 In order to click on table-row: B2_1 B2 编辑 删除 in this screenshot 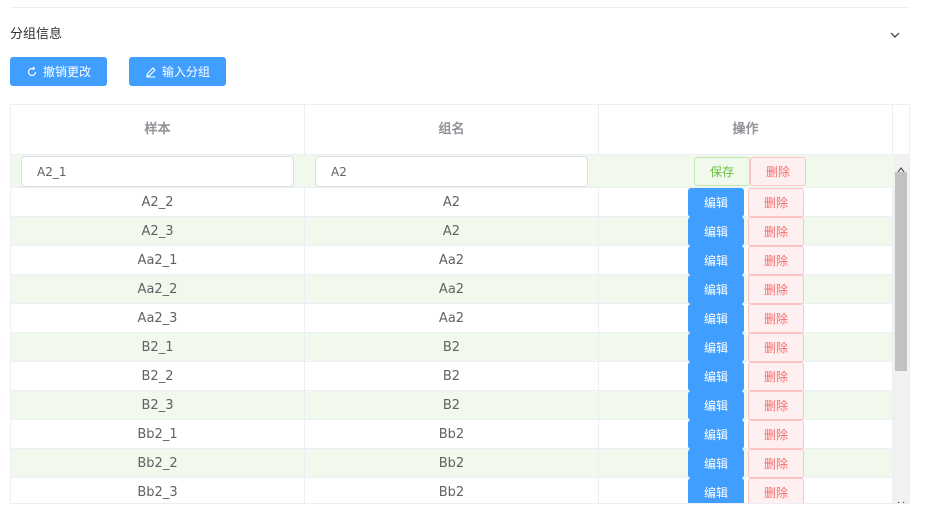, I will do `click(452, 347)`.